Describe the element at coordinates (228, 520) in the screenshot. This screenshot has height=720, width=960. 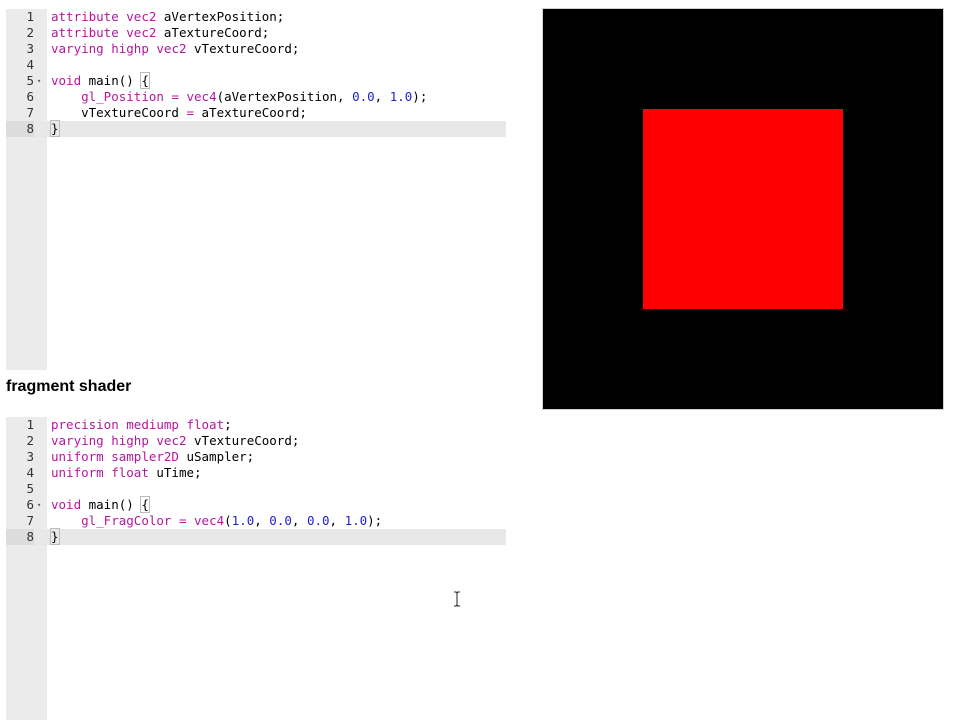
I see `code-token: (` at that location.